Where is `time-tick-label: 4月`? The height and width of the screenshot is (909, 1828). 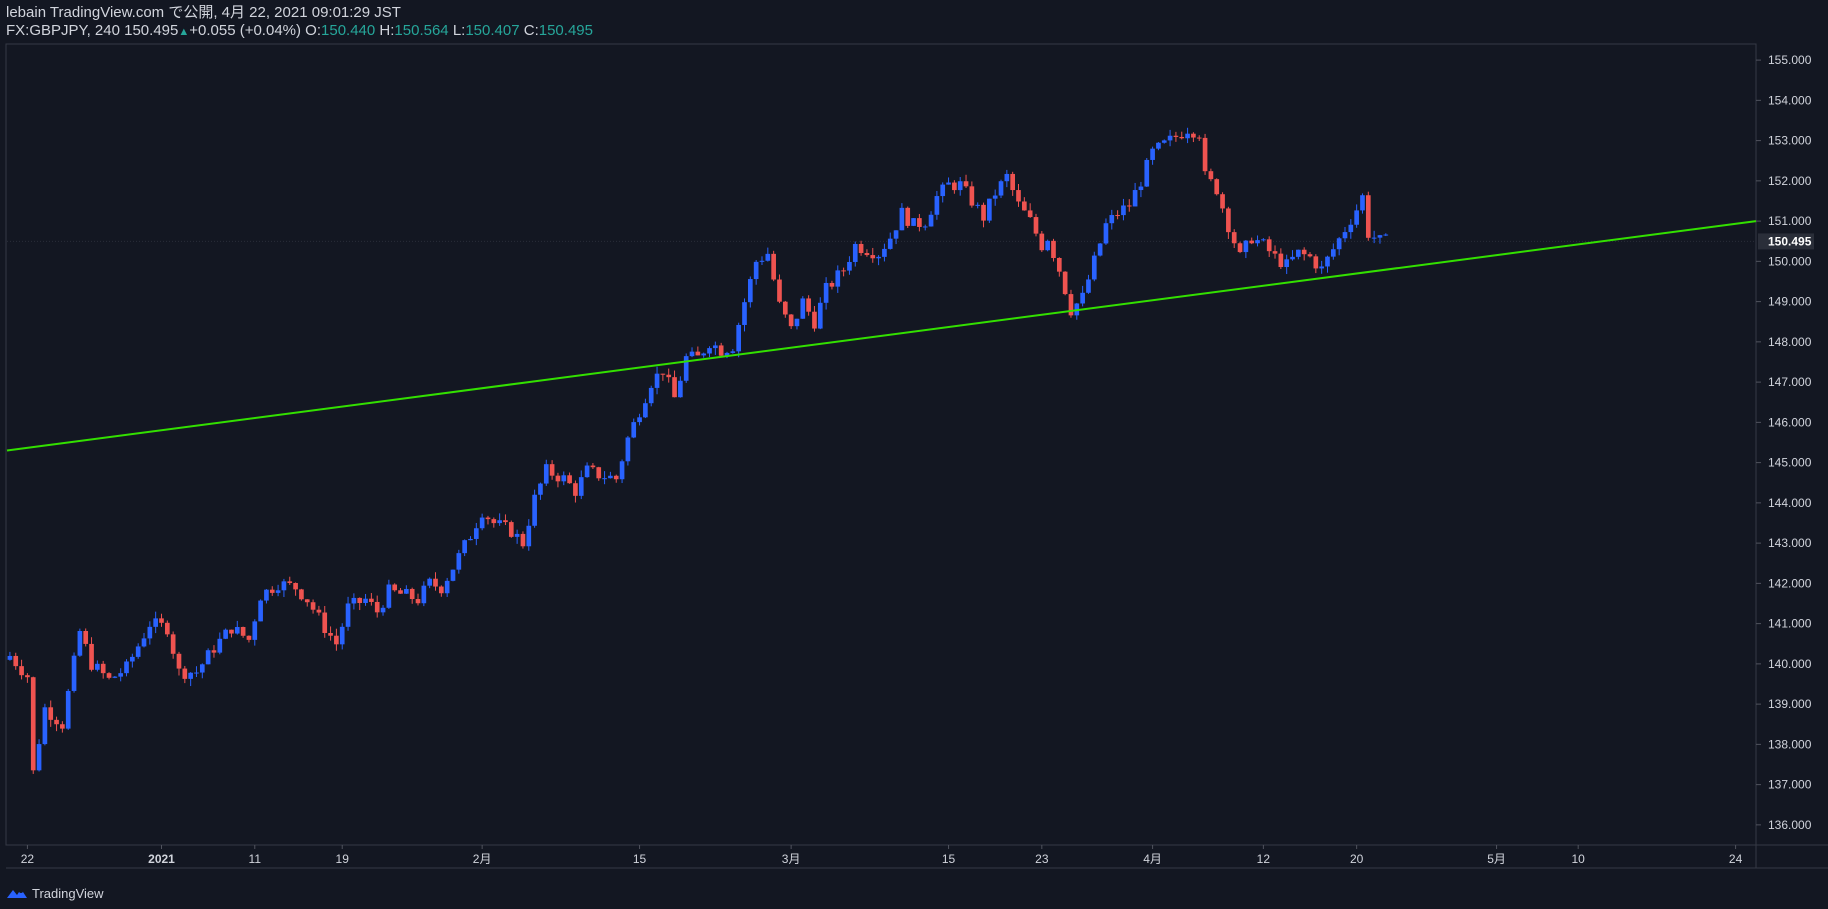
time-tick-label: 4月 is located at coordinates (1152, 859).